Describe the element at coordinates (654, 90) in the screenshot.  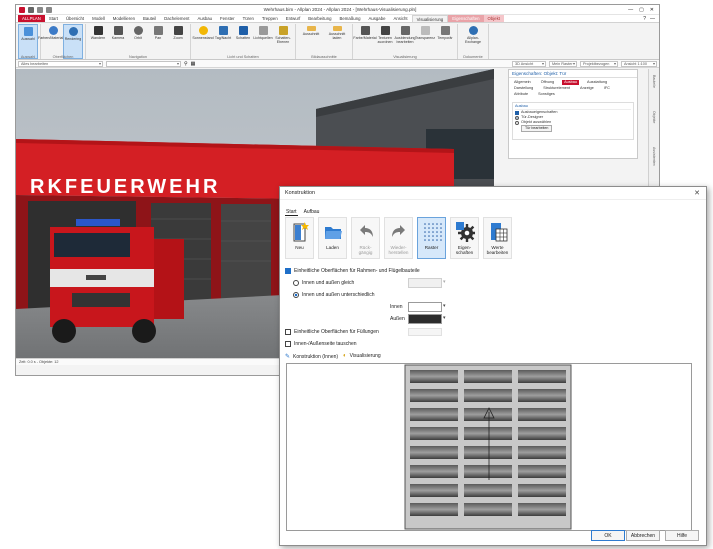
I see `side-tab-components: Bauteile` at that location.